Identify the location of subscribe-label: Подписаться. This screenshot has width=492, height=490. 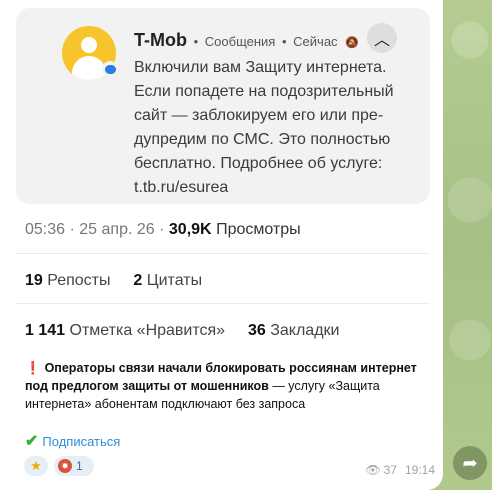
(81, 441).